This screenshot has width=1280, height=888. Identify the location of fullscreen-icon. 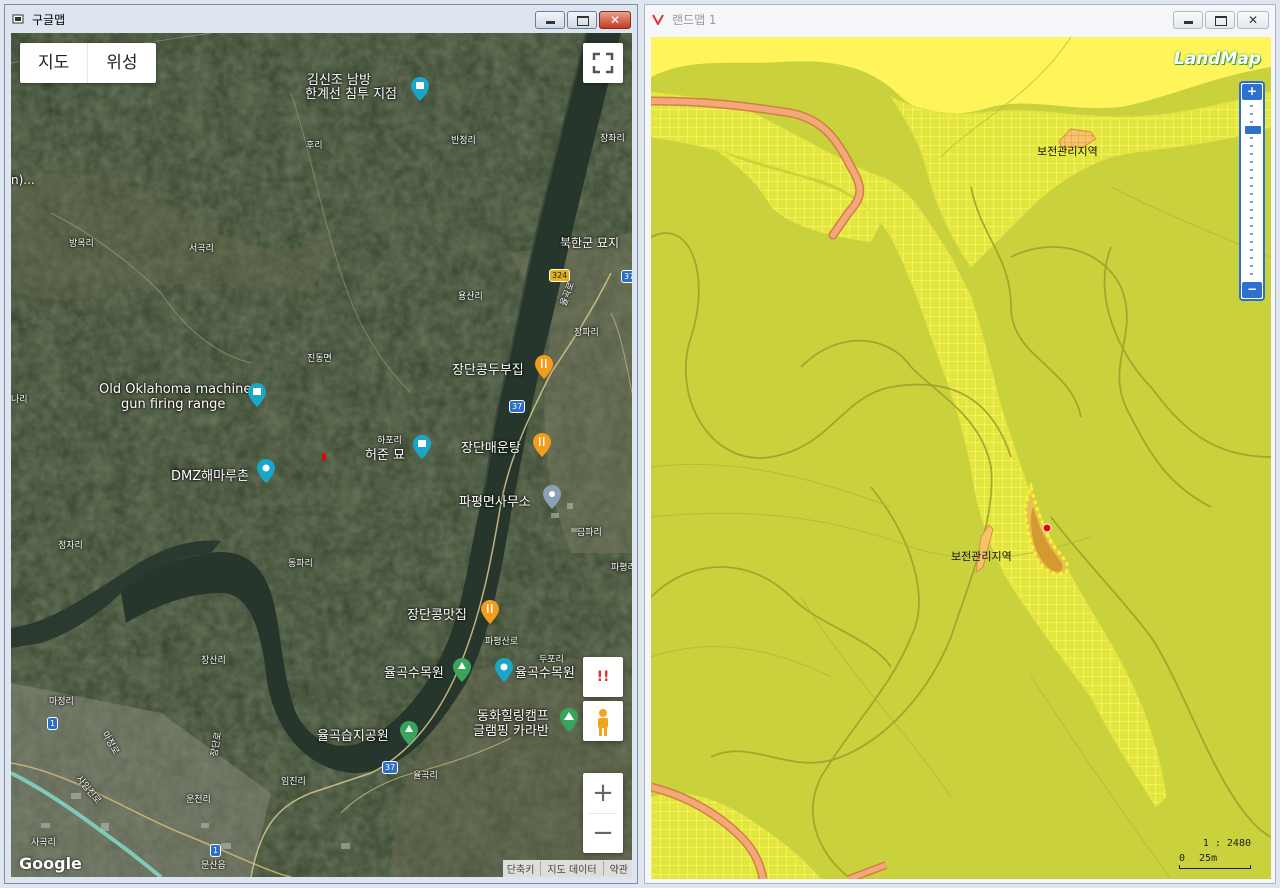
(603, 63).